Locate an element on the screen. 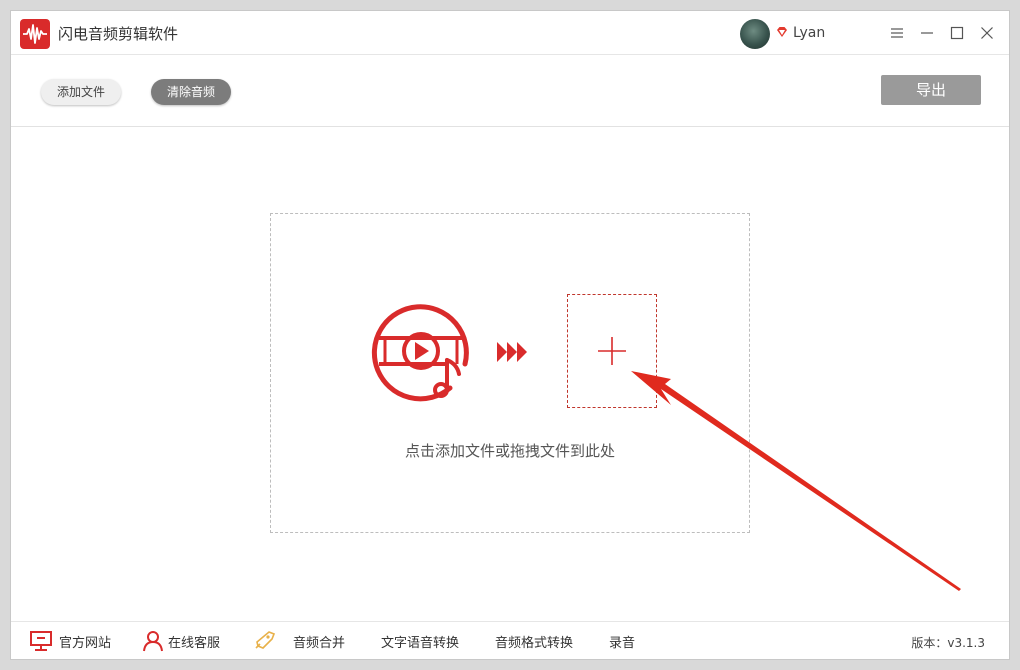 The height and width of the screenshot is (670, 1020). text-speech-convert-link: 文字语音转换 is located at coordinates (420, 641).